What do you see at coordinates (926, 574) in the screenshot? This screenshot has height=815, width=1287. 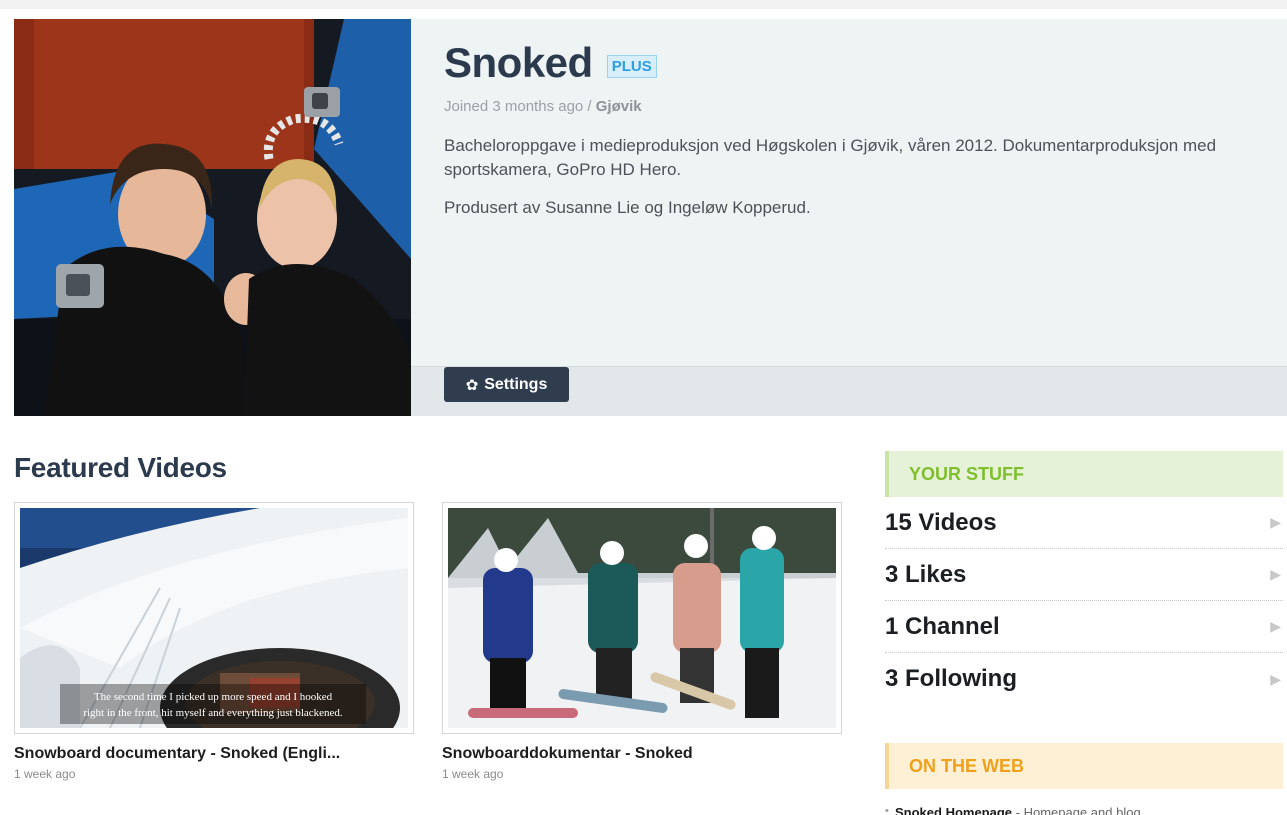 I see `stat-label: 3 Likes` at bounding box center [926, 574].